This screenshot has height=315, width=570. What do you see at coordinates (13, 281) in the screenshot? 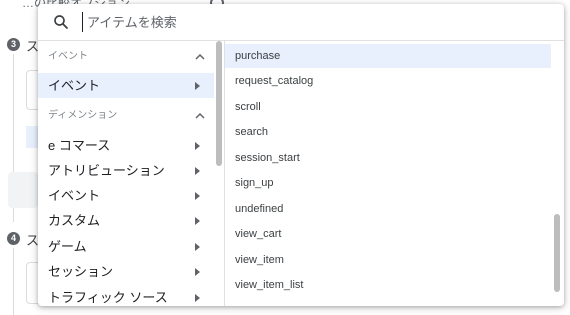
I see `step-connector` at bounding box center [13, 281].